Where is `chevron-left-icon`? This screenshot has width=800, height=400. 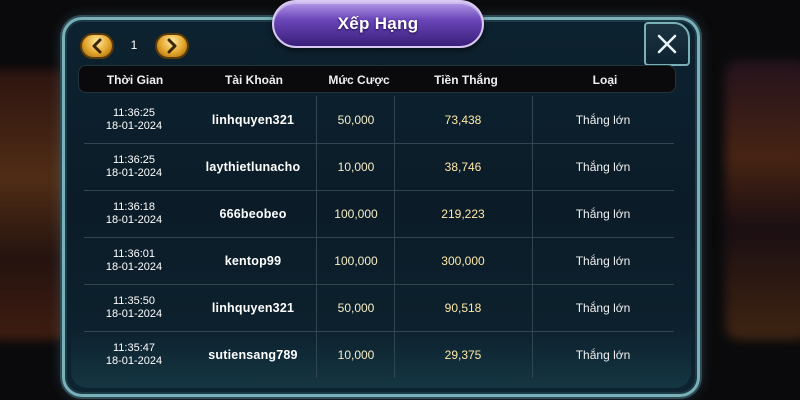 chevron-left-icon is located at coordinates (97, 46).